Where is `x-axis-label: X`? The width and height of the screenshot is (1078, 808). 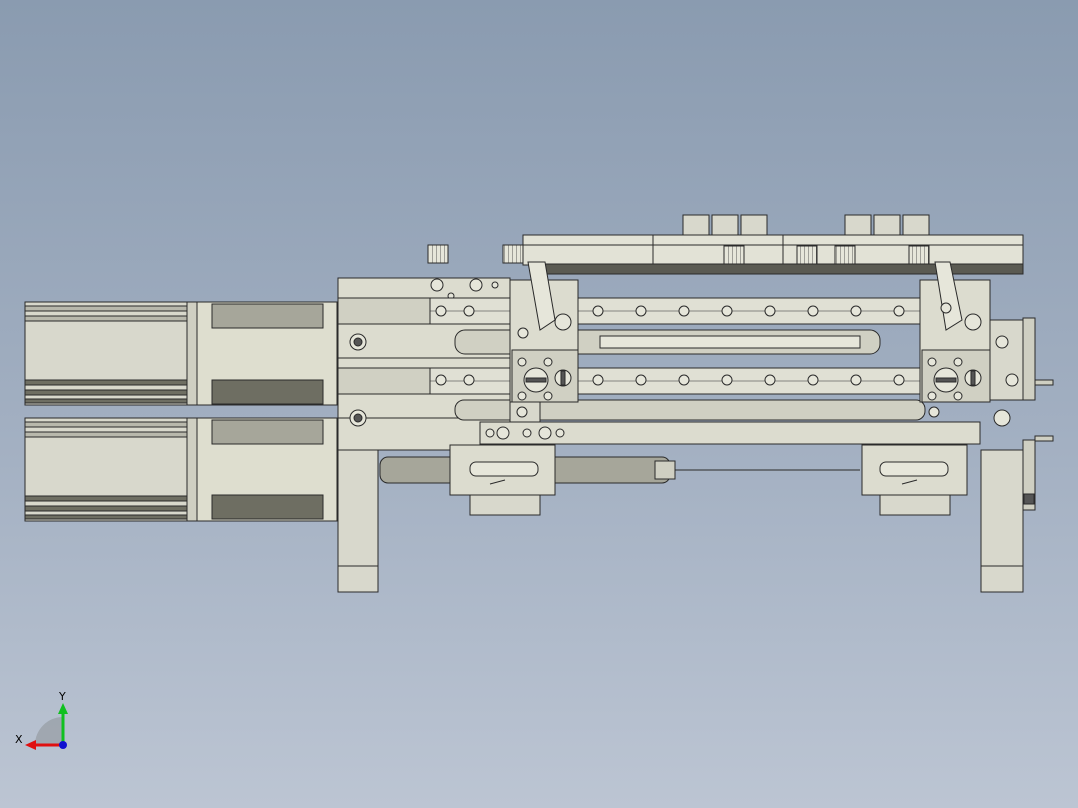 x-axis-label: X is located at coordinates (19, 739).